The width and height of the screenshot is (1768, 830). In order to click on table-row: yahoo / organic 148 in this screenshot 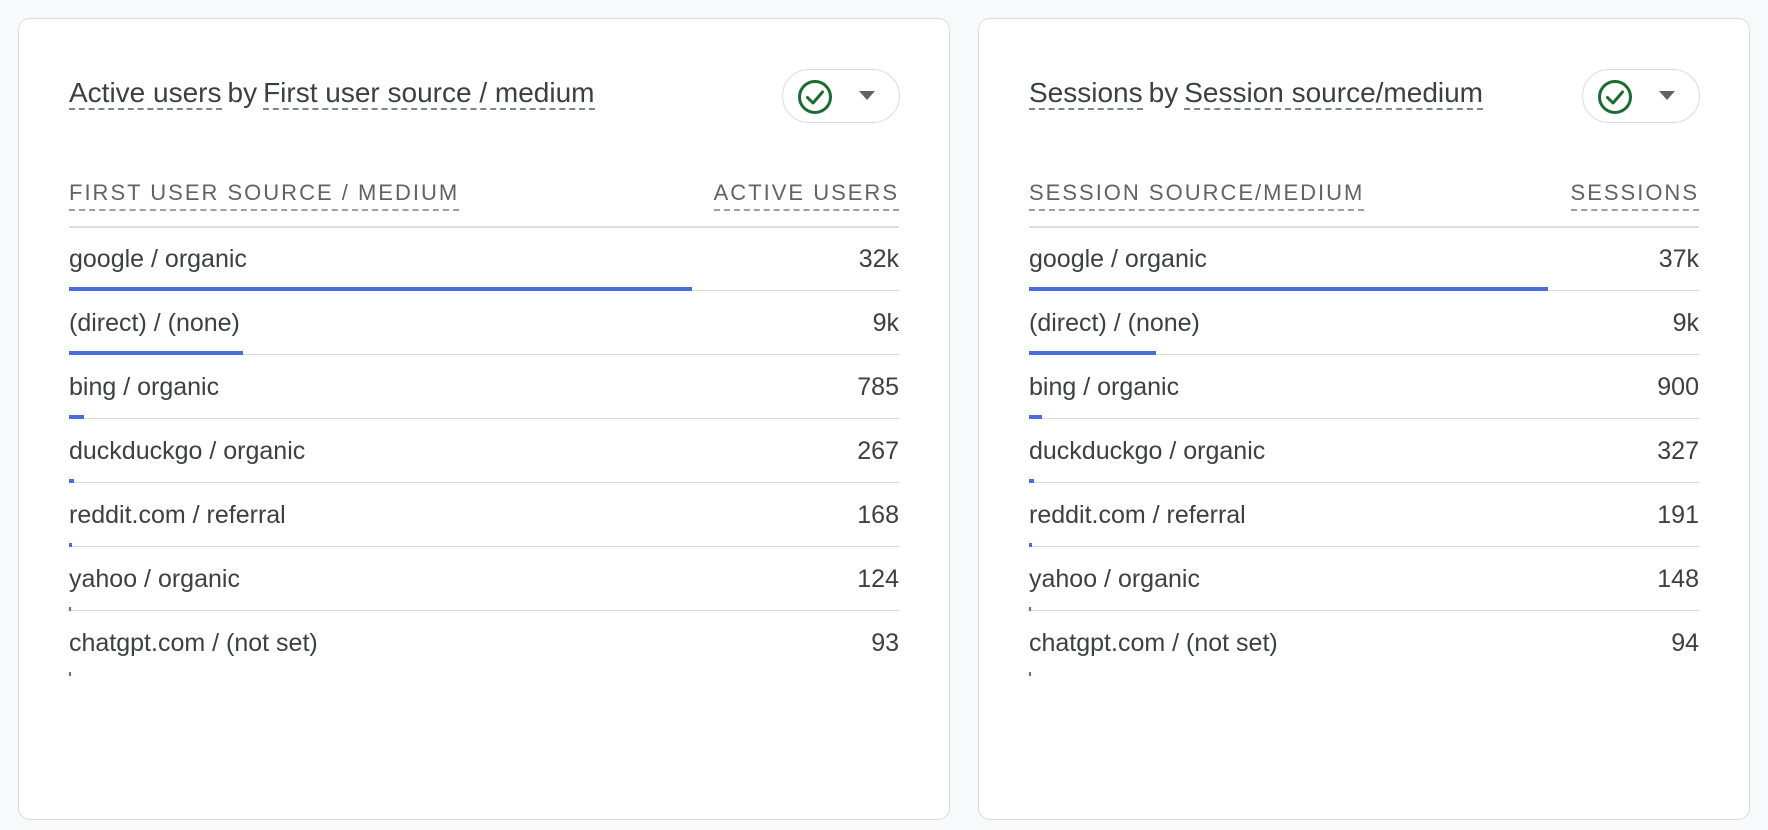, I will do `click(1364, 579)`.